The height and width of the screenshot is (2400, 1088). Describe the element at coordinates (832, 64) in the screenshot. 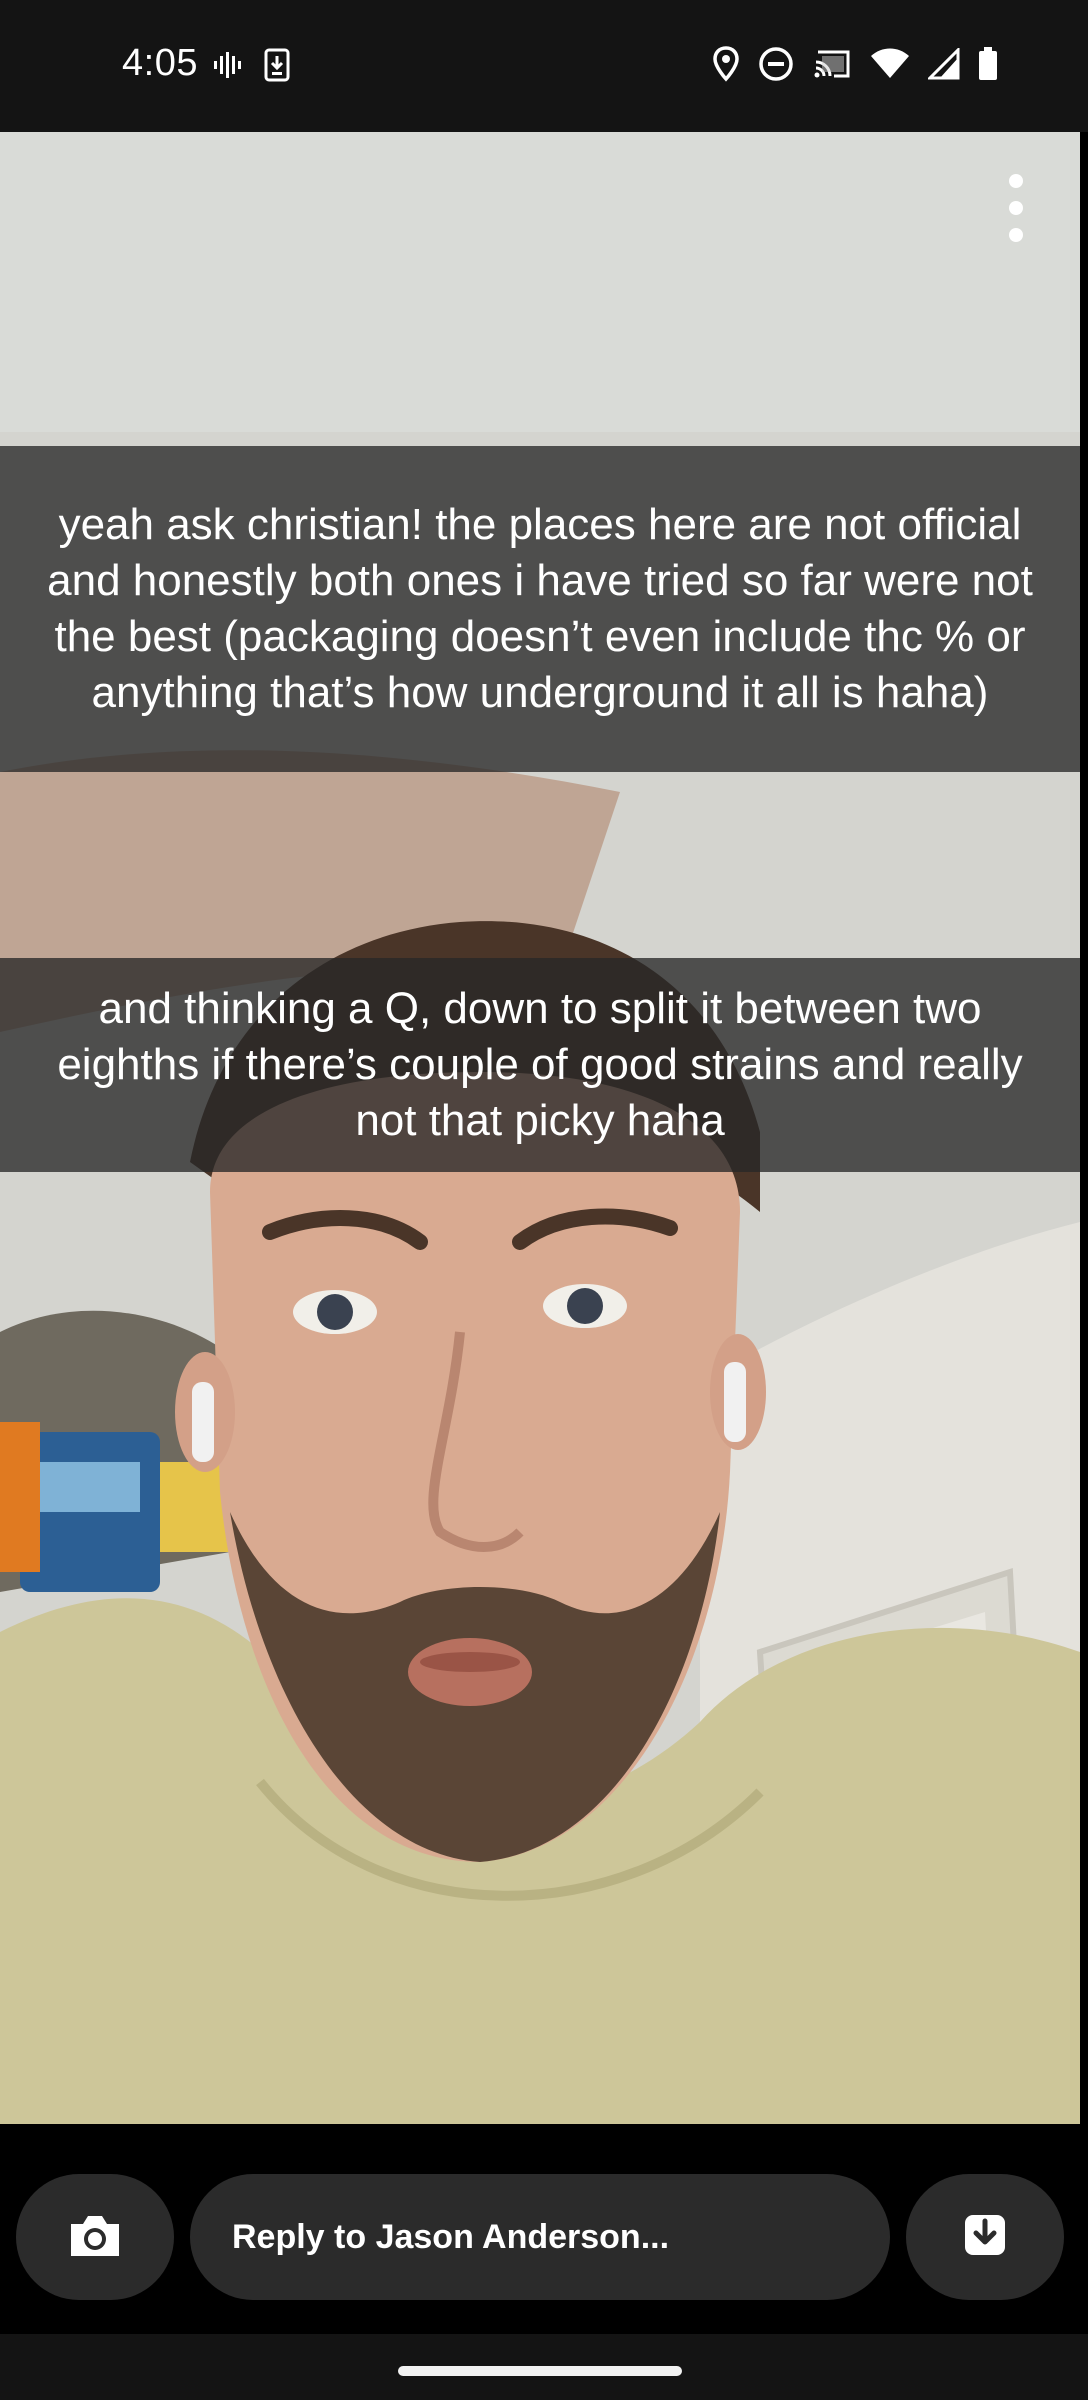

I see `cast-icon` at that location.